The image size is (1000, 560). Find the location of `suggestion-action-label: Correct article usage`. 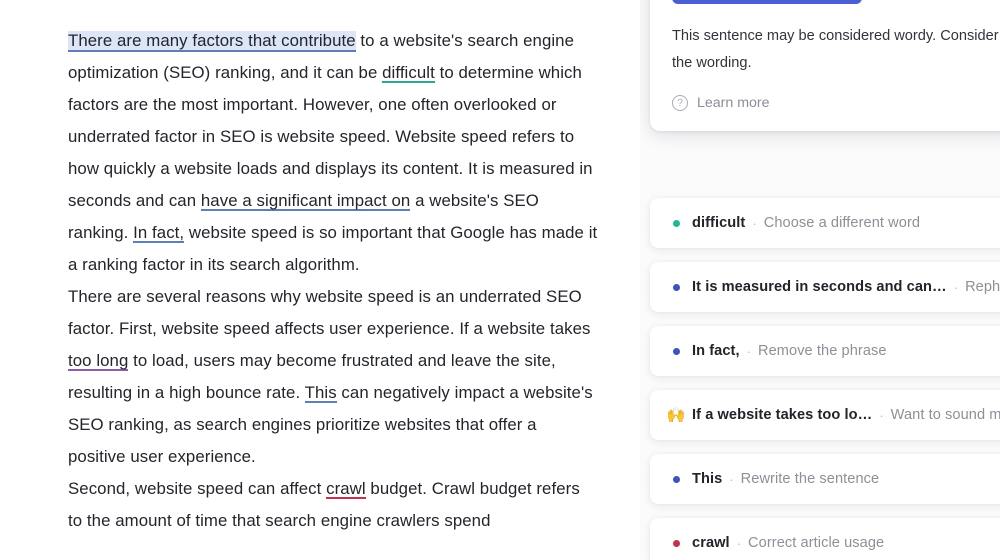

suggestion-action-label: Correct article usage is located at coordinates (816, 543).